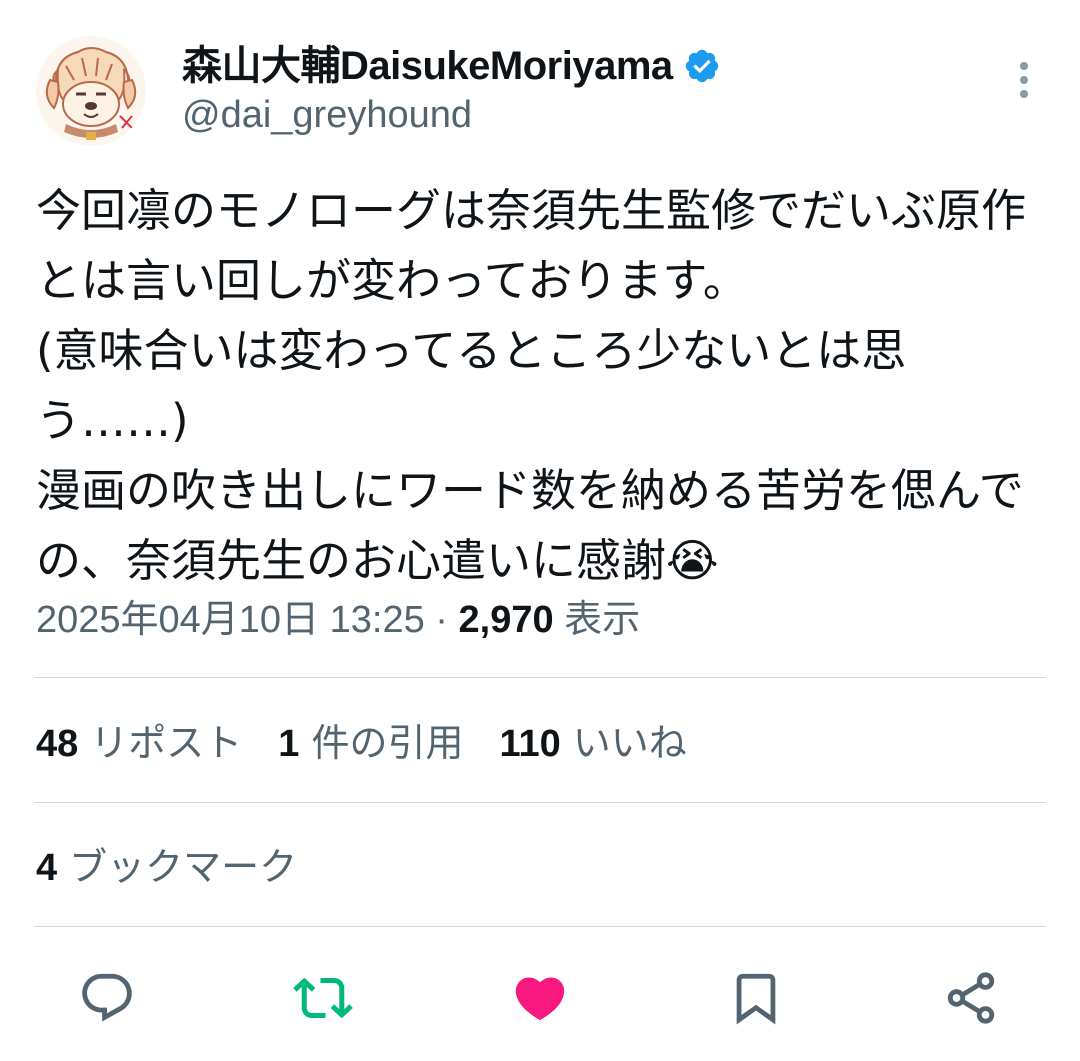 The width and height of the screenshot is (1080, 1061). I want to click on like-button, so click(540, 998).